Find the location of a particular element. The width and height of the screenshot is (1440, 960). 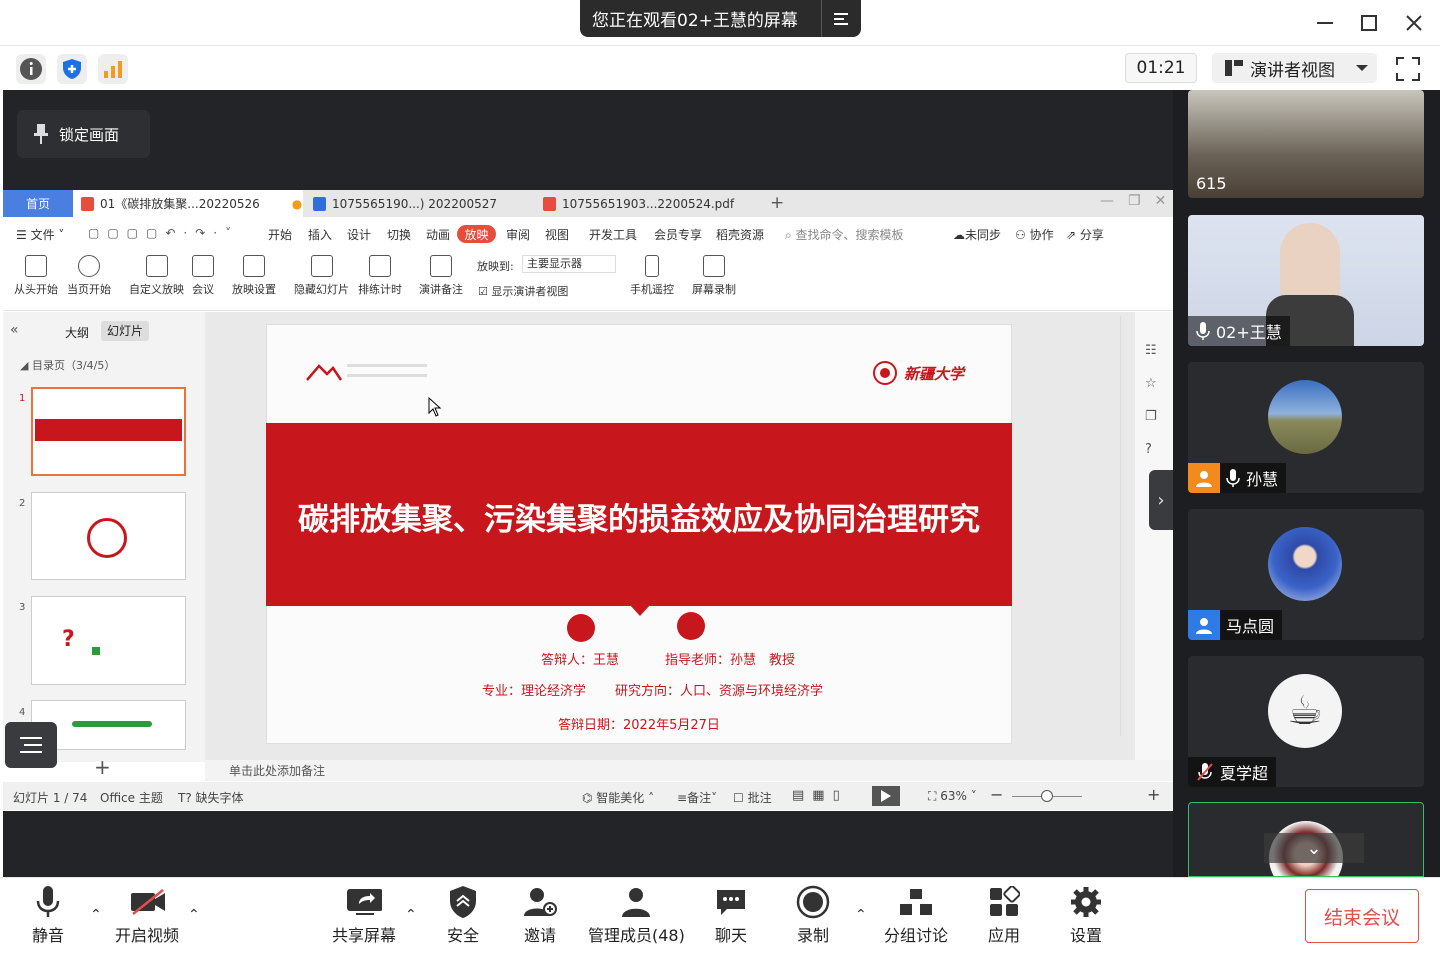

outline-section: ◢ 目录页（3/4/5） is located at coordinates (67, 365).